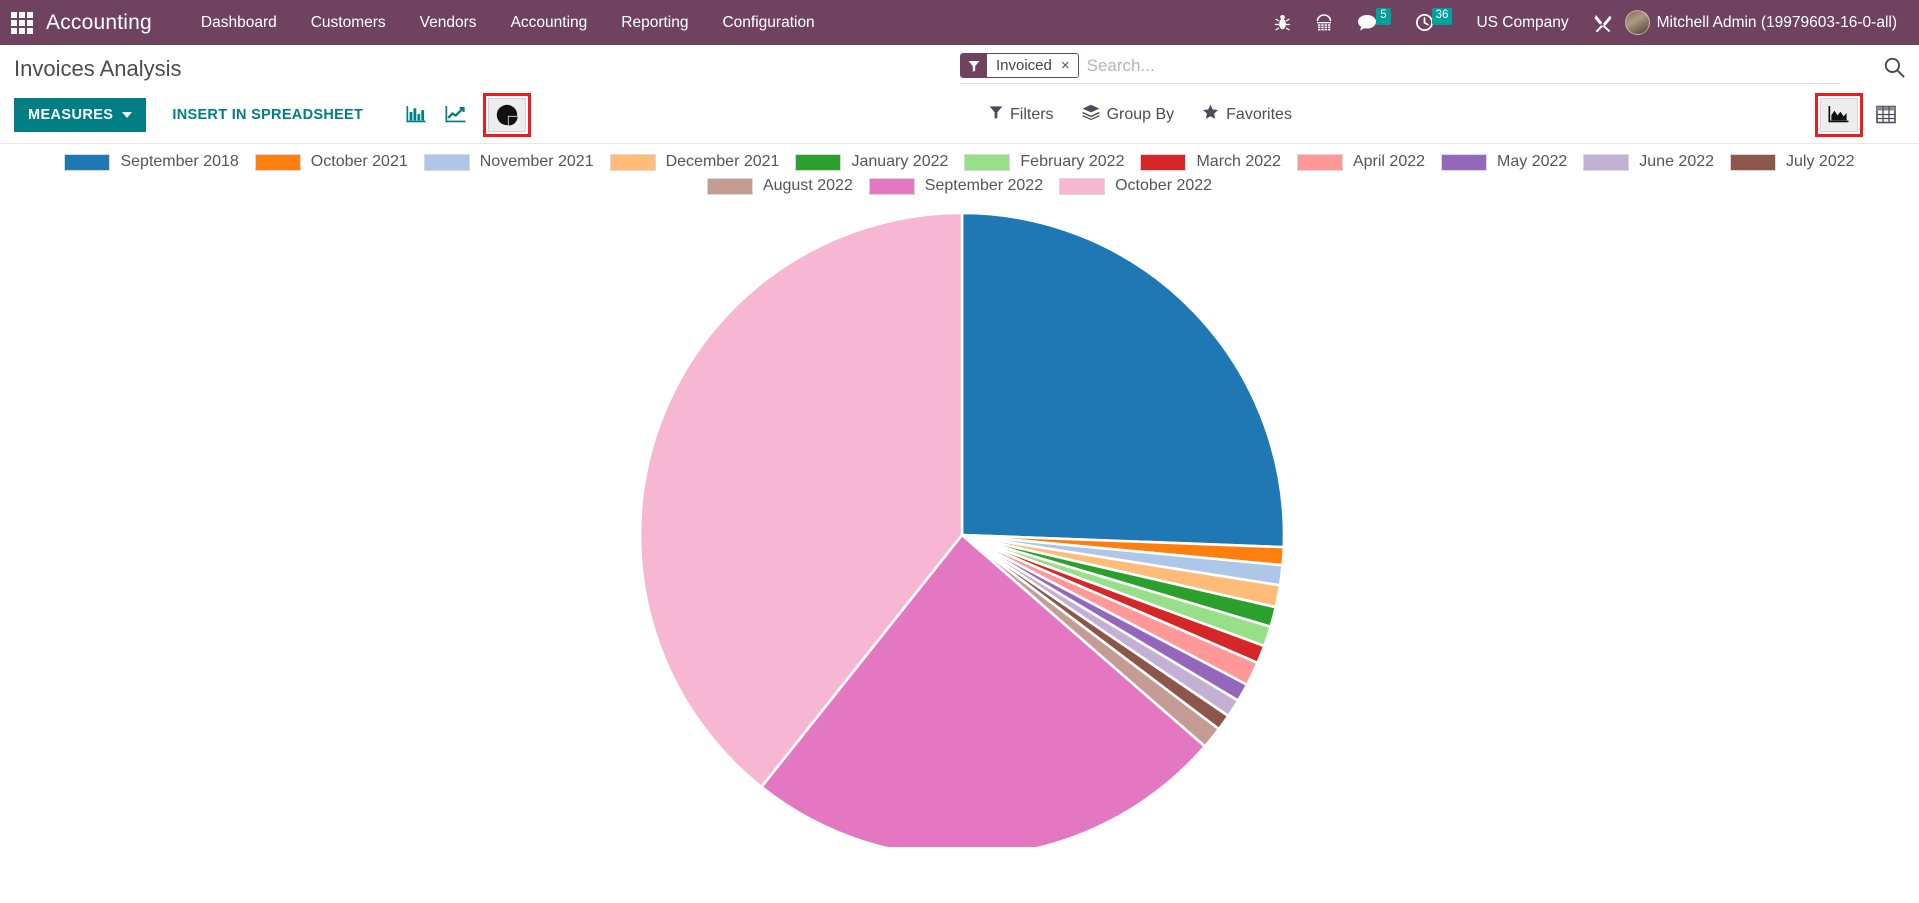 This screenshot has width=1919, height=903. Describe the element at coordinates (1434, 22) in the screenshot. I see `activities-counter: 36` at that location.